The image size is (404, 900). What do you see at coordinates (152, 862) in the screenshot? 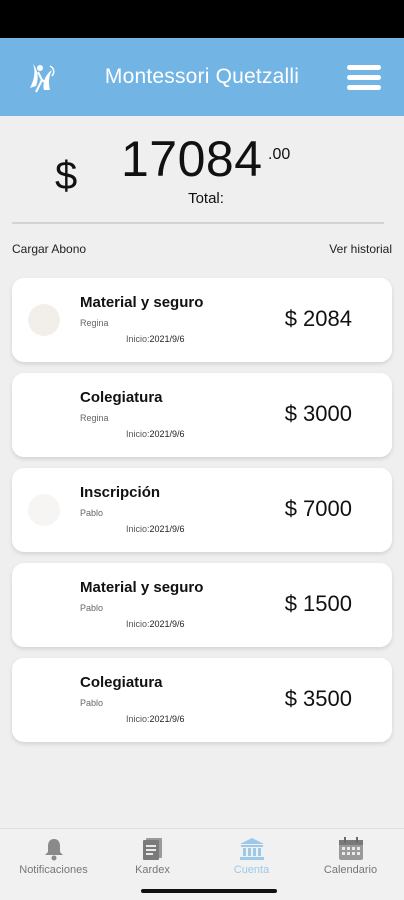
I see `tab-kardex: Kardex` at bounding box center [152, 862].